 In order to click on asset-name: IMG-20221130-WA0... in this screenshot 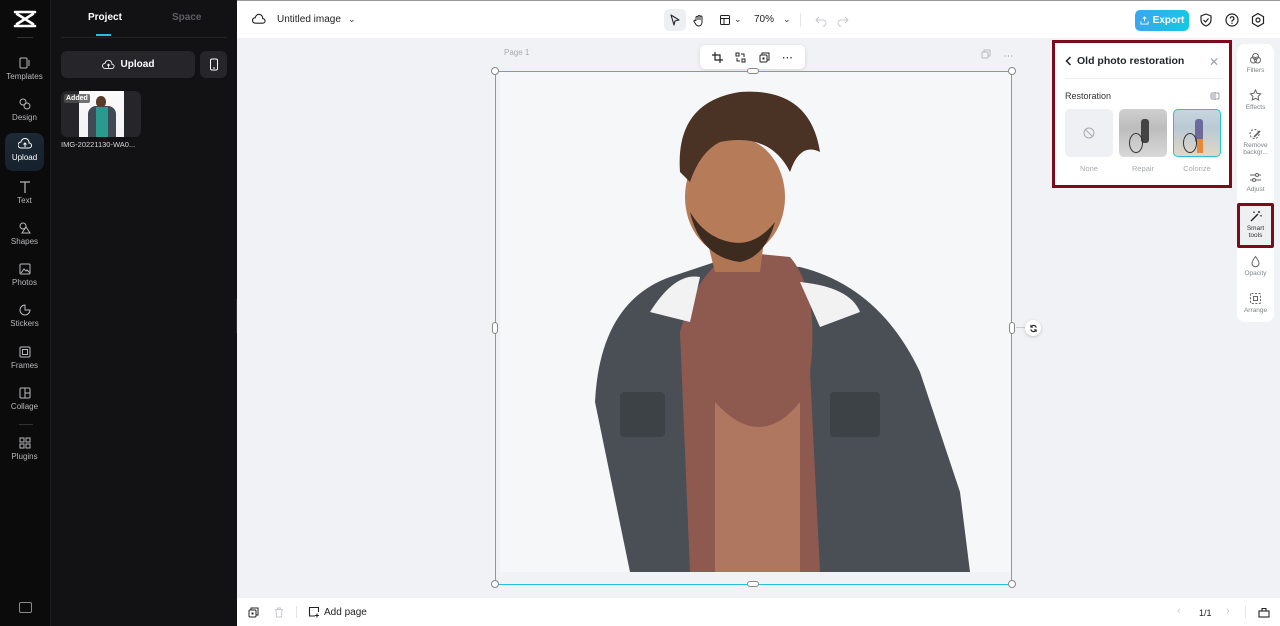, I will do `click(98, 144)`.